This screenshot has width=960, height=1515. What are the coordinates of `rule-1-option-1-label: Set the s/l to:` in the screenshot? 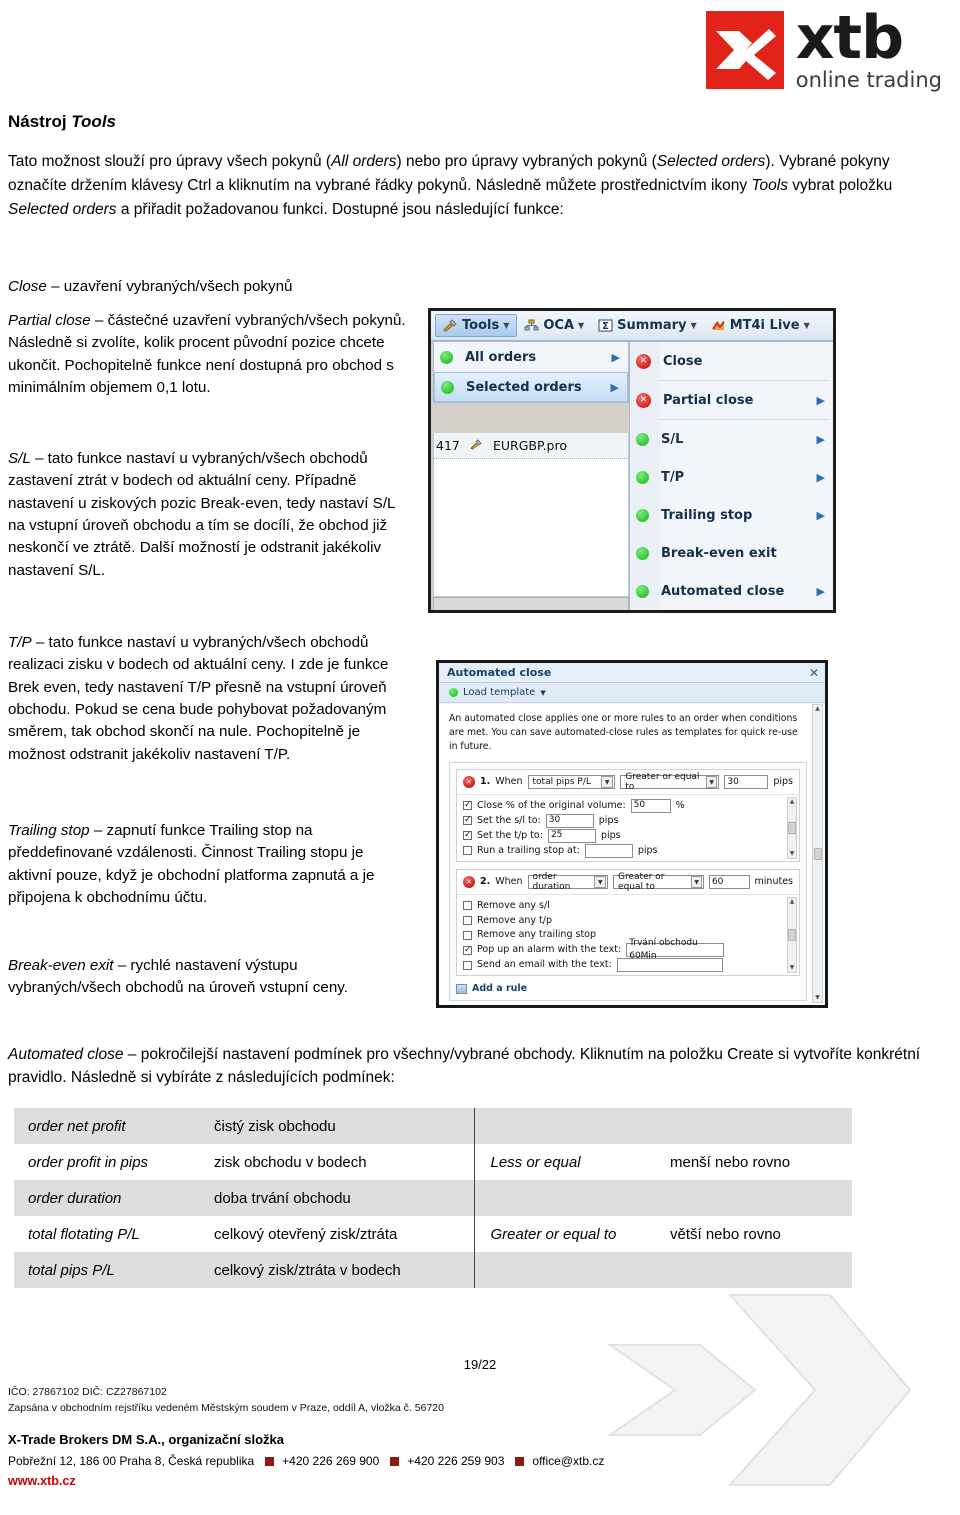 It's located at (509, 820).